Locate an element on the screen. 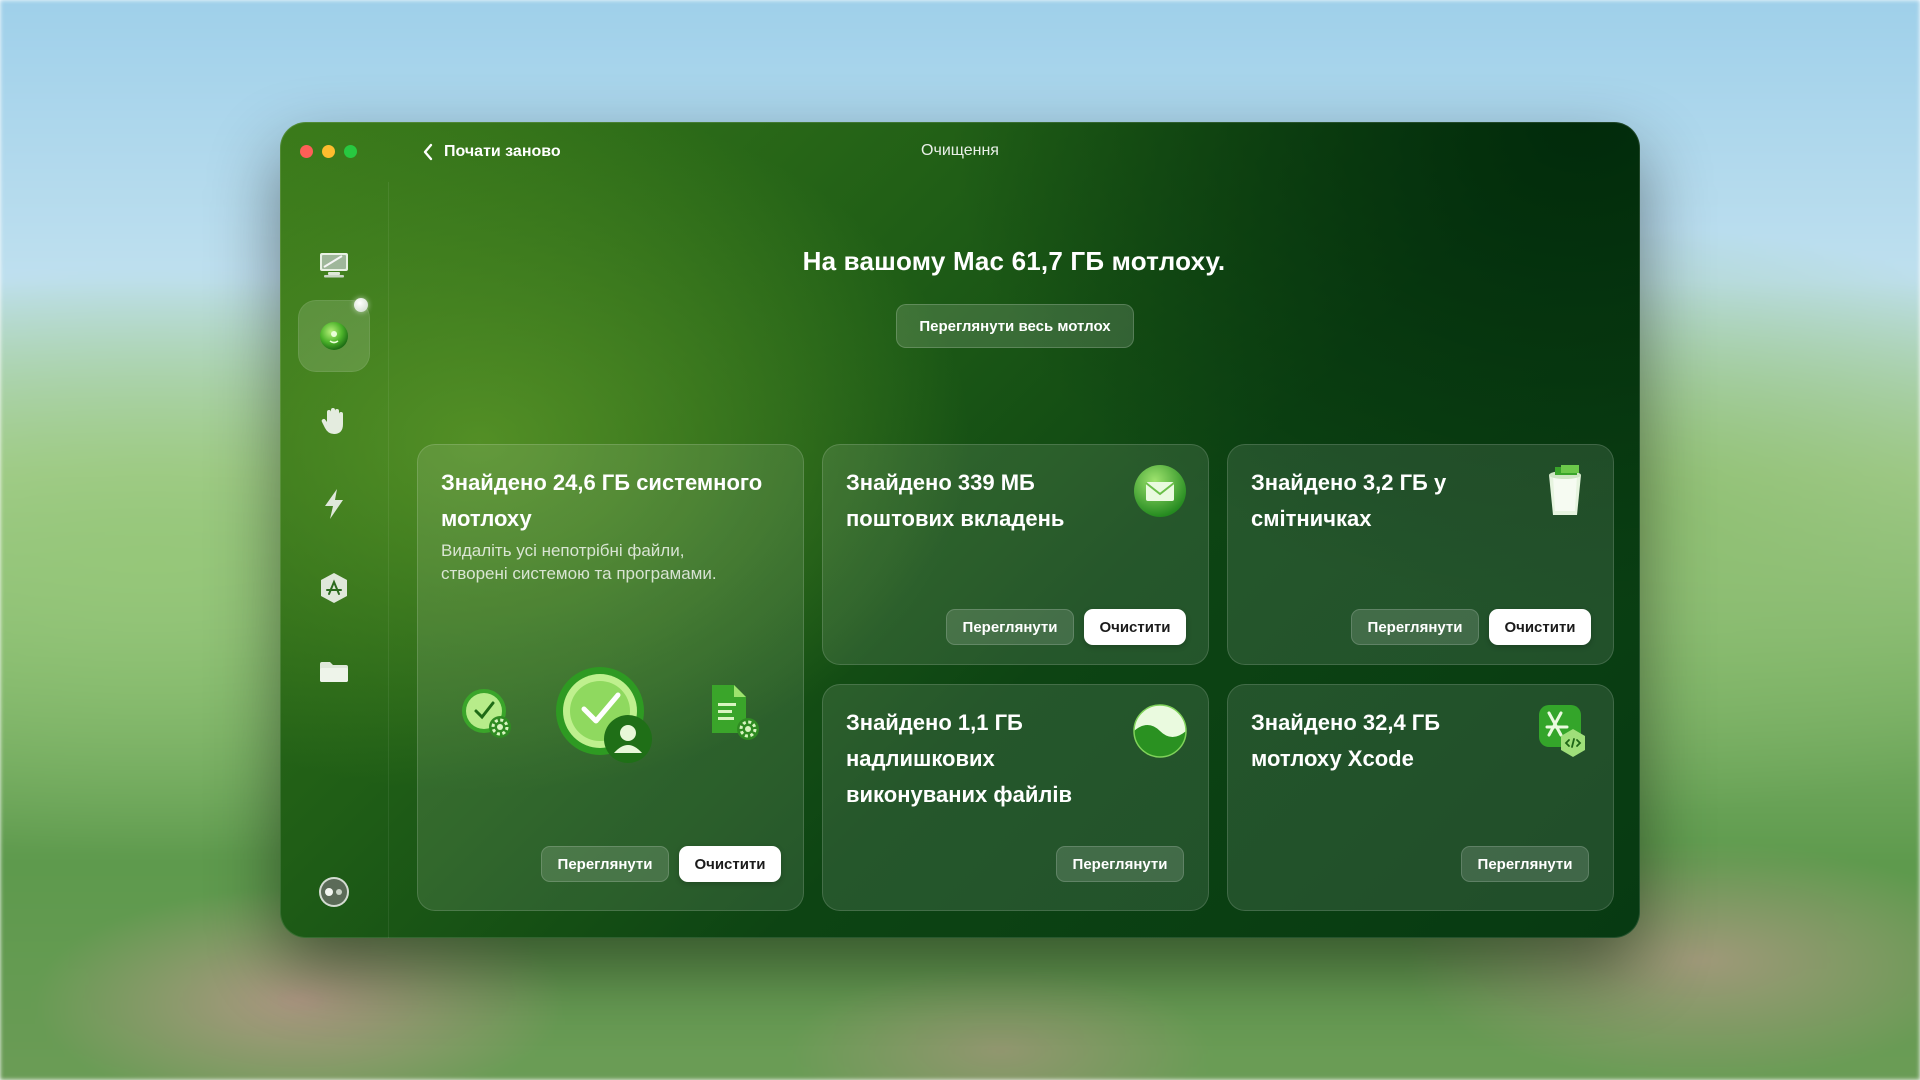 Image resolution: width=1920 pixels, height=1080 pixels. sidebar-item-assistant is located at coordinates (334, 892).